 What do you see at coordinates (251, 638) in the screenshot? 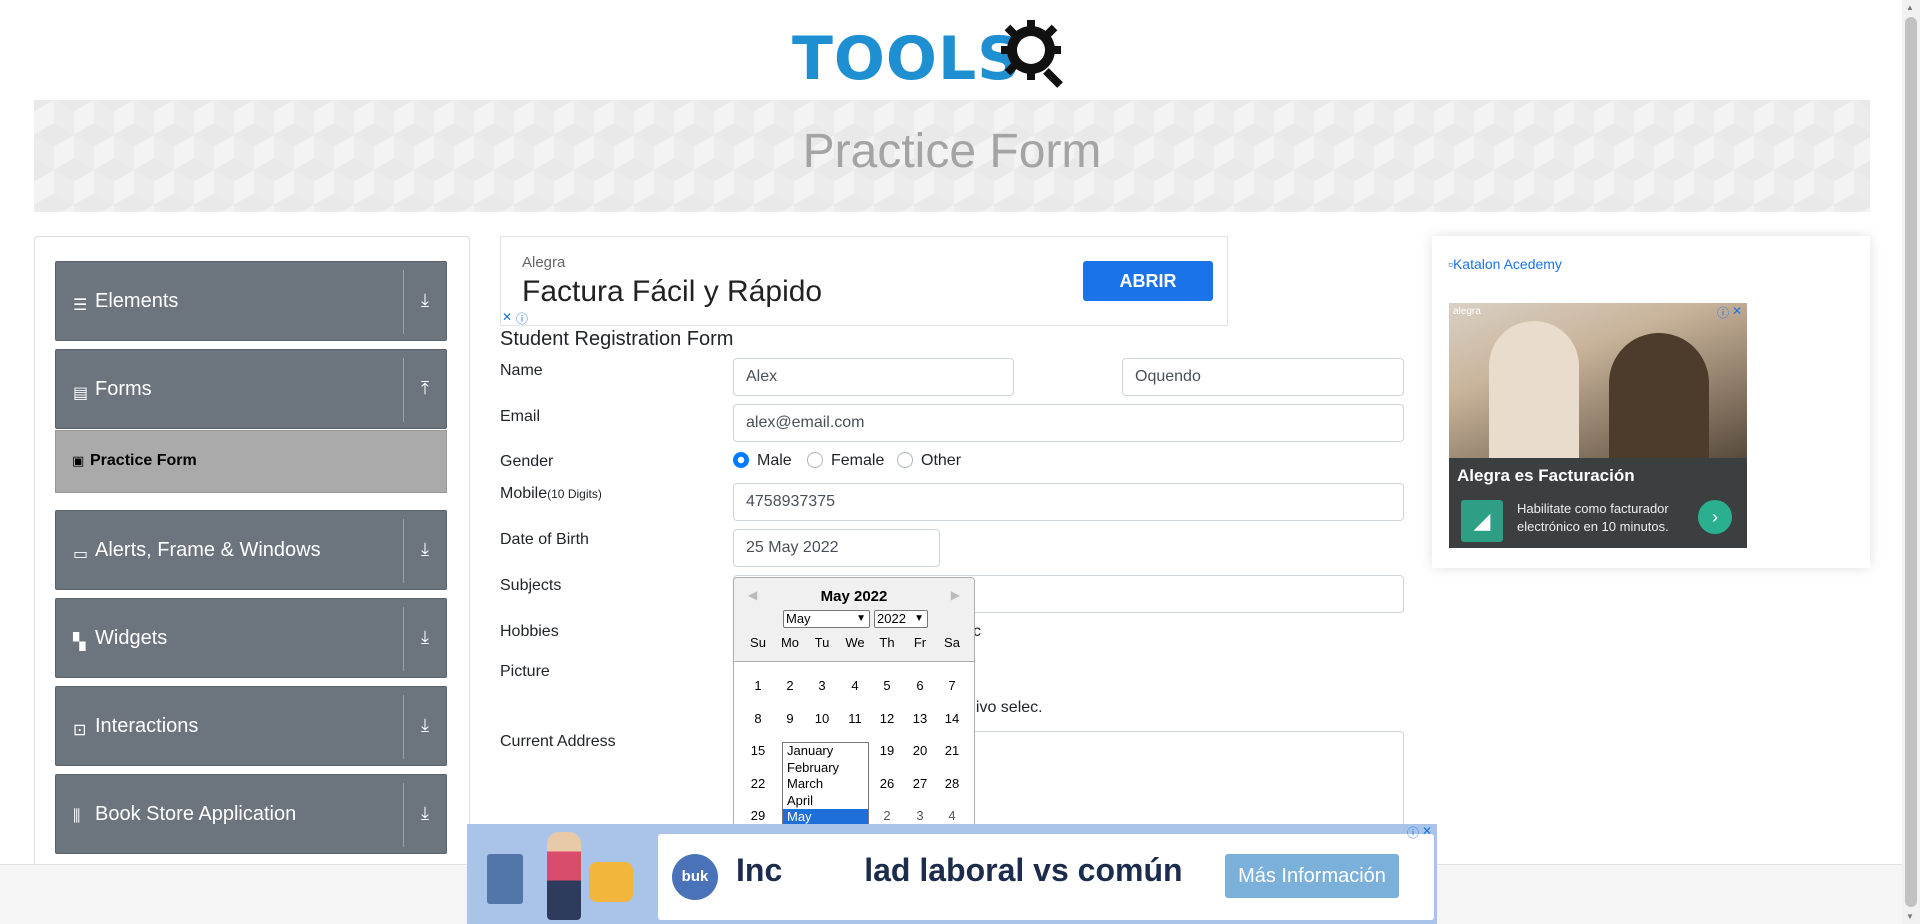
I see `sidebar-group-widgets: ▚ Widgets ⤓` at bounding box center [251, 638].